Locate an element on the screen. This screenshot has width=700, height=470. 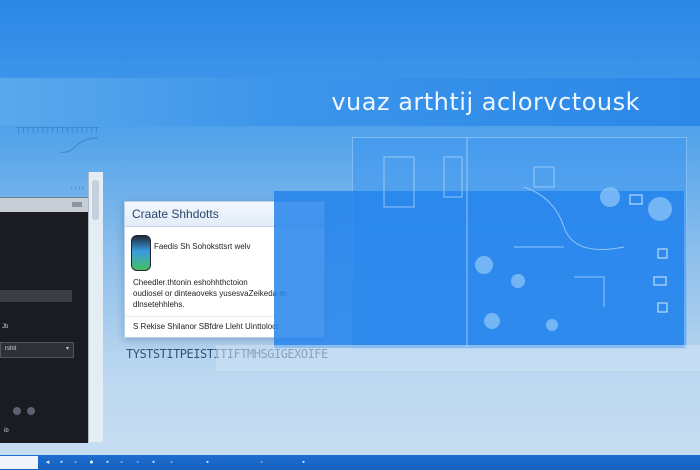
scrollbar-thumb is located at coordinates (95, 200).